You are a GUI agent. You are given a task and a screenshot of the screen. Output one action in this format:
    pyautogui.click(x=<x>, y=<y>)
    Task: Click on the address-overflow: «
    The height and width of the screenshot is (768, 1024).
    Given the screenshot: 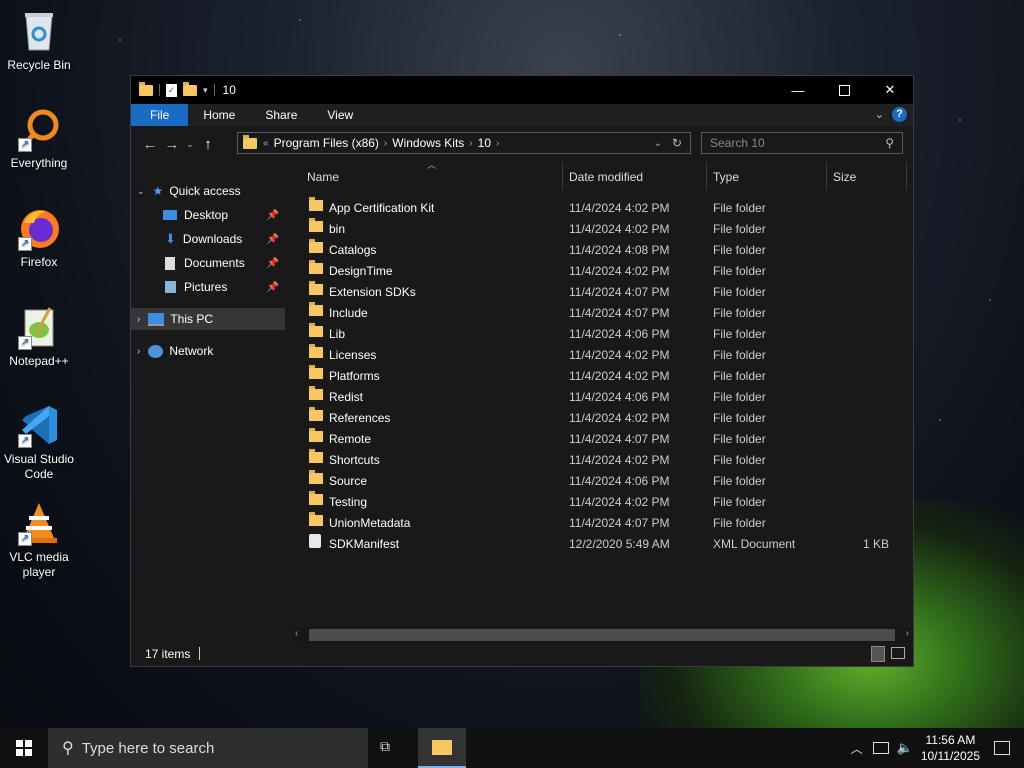 What is the action you would take?
    pyautogui.click(x=266, y=143)
    